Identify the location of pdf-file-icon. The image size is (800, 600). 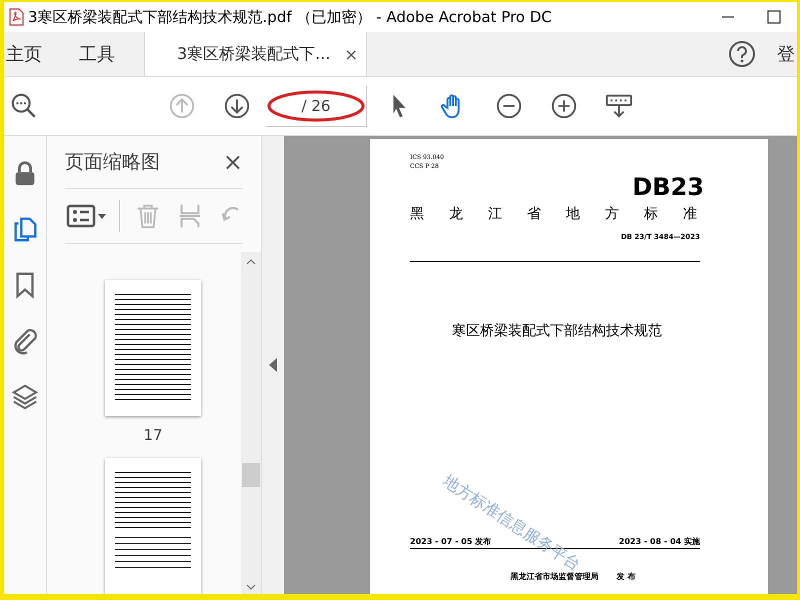
(16, 17).